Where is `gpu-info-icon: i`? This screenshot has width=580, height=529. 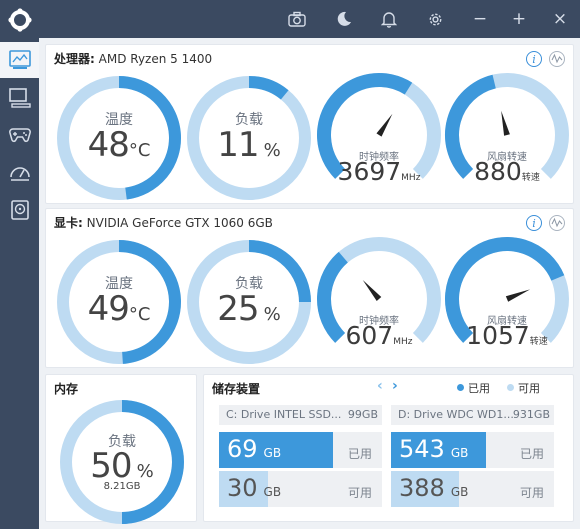
gpu-info-icon: i is located at coordinates (534, 223).